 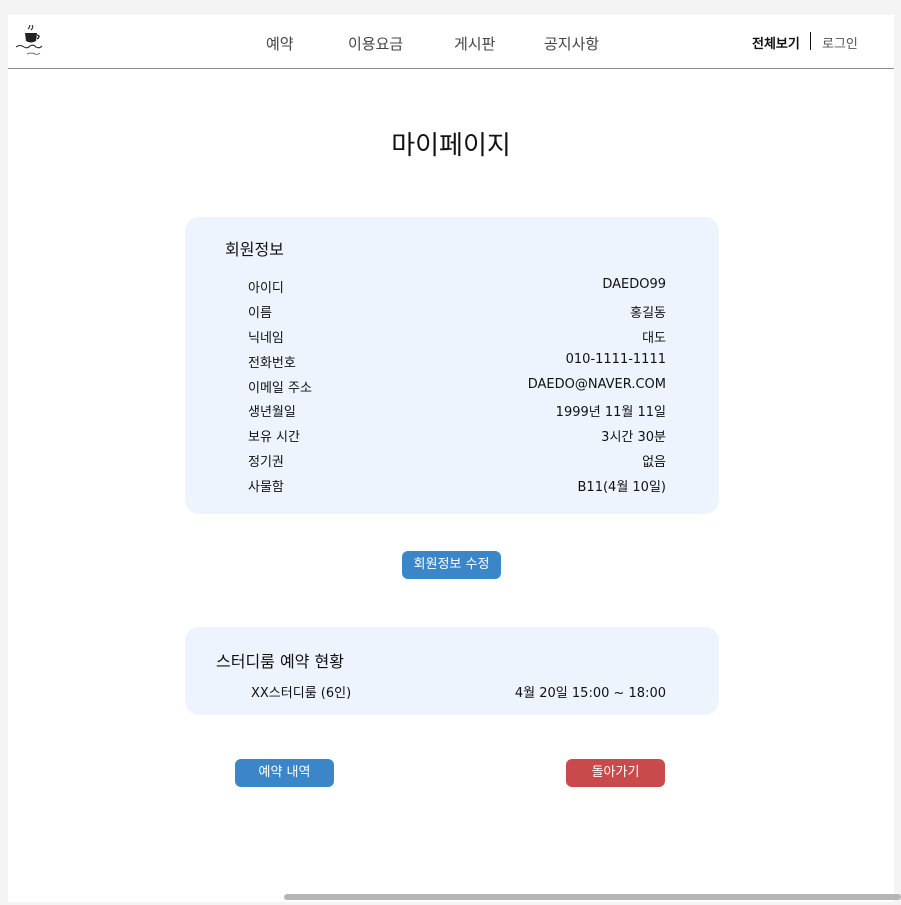 What do you see at coordinates (266, 462) in the screenshot?
I see `info-label: 정기권` at bounding box center [266, 462].